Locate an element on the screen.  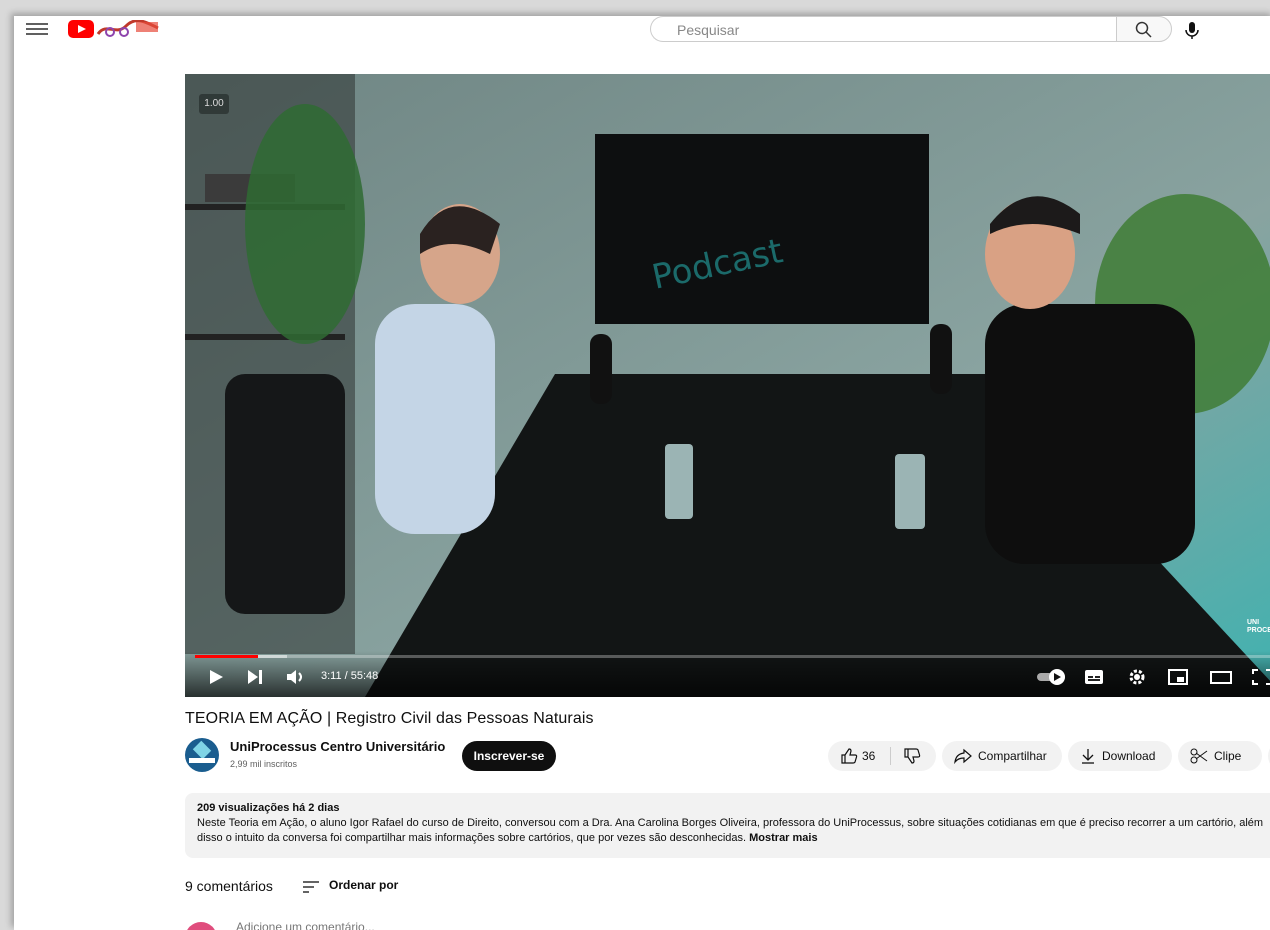
search-bar: Pesquisar is located at coordinates (911, 30).